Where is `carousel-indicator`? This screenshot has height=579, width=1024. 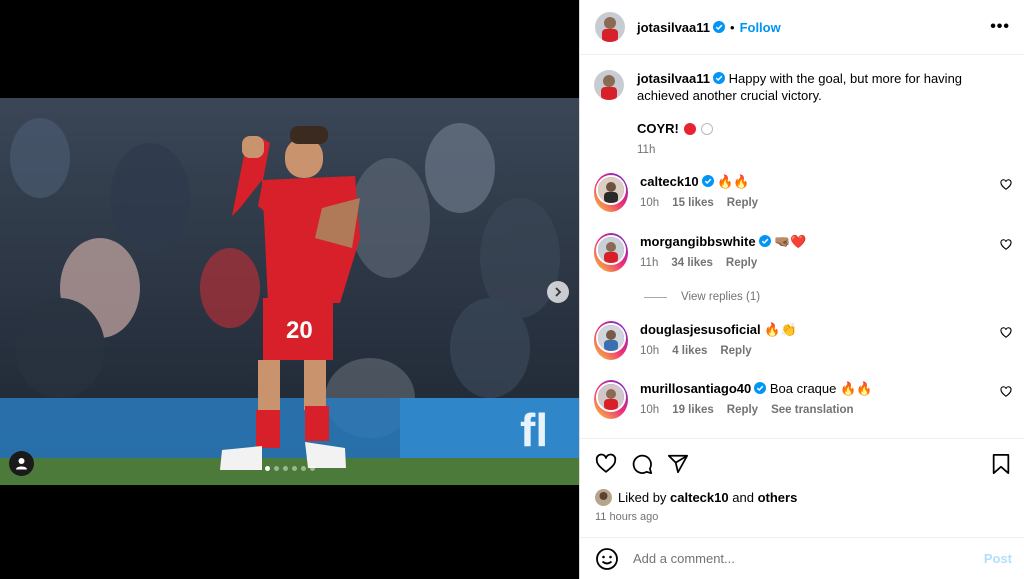 carousel-indicator is located at coordinates (289, 468).